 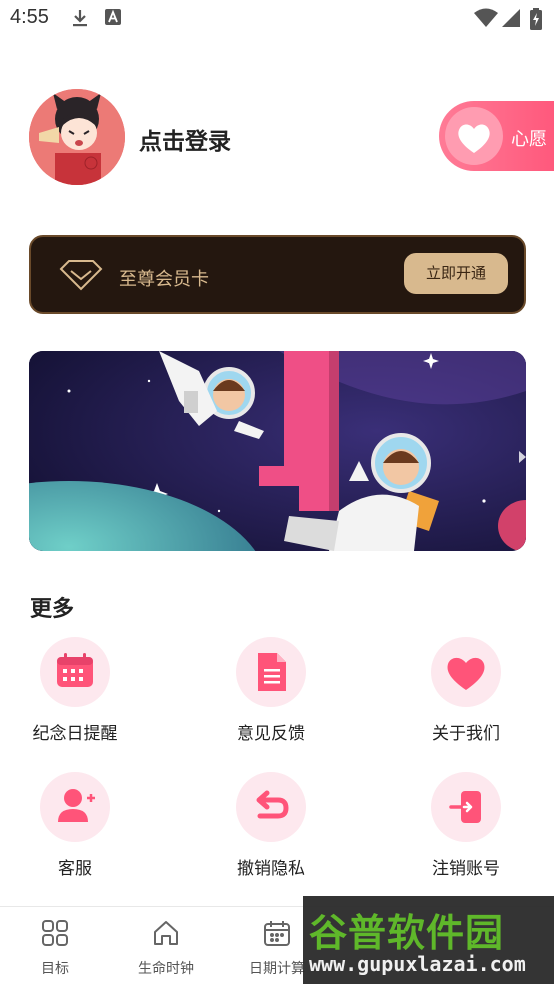 What do you see at coordinates (52, 609) in the screenshot?
I see `more-section-title: 更多` at bounding box center [52, 609].